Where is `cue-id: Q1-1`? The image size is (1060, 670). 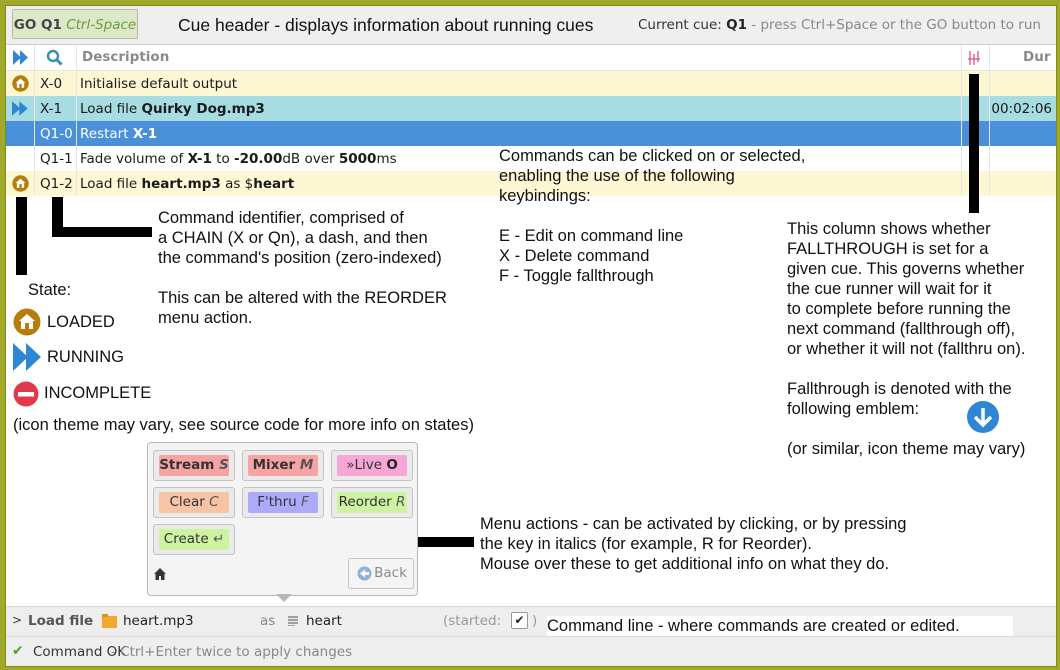 cue-id: Q1-1 is located at coordinates (56, 159).